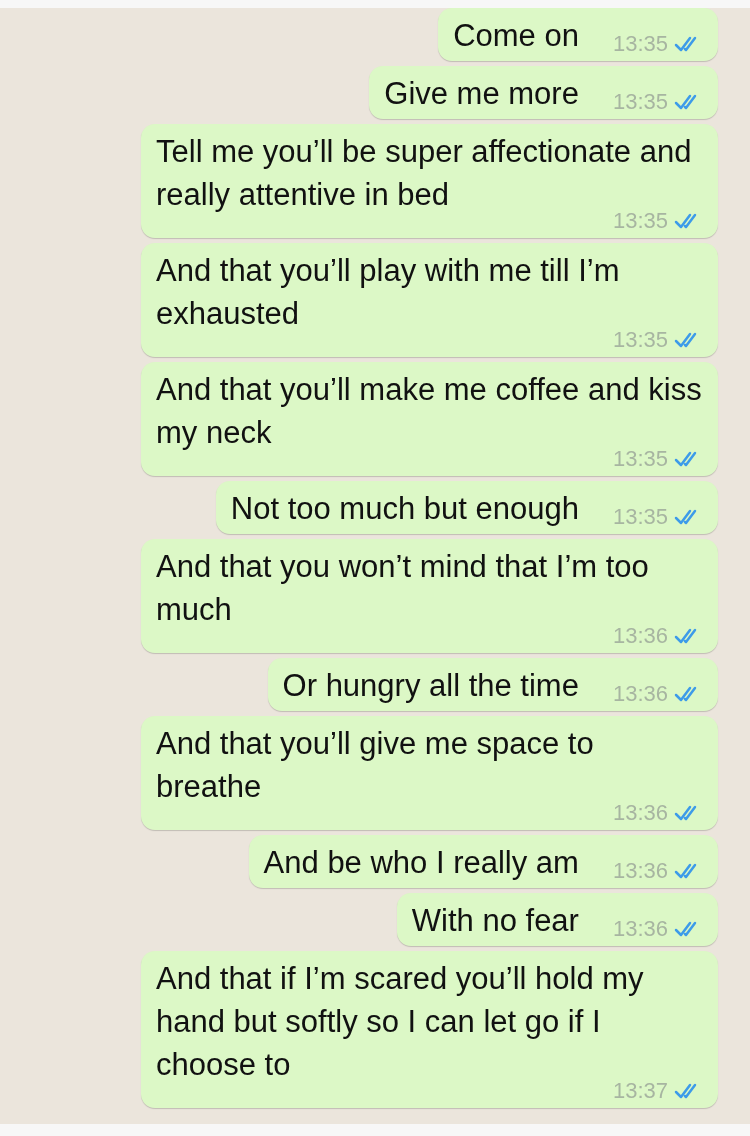  I want to click on message-text: Give me more, so click(481, 94).